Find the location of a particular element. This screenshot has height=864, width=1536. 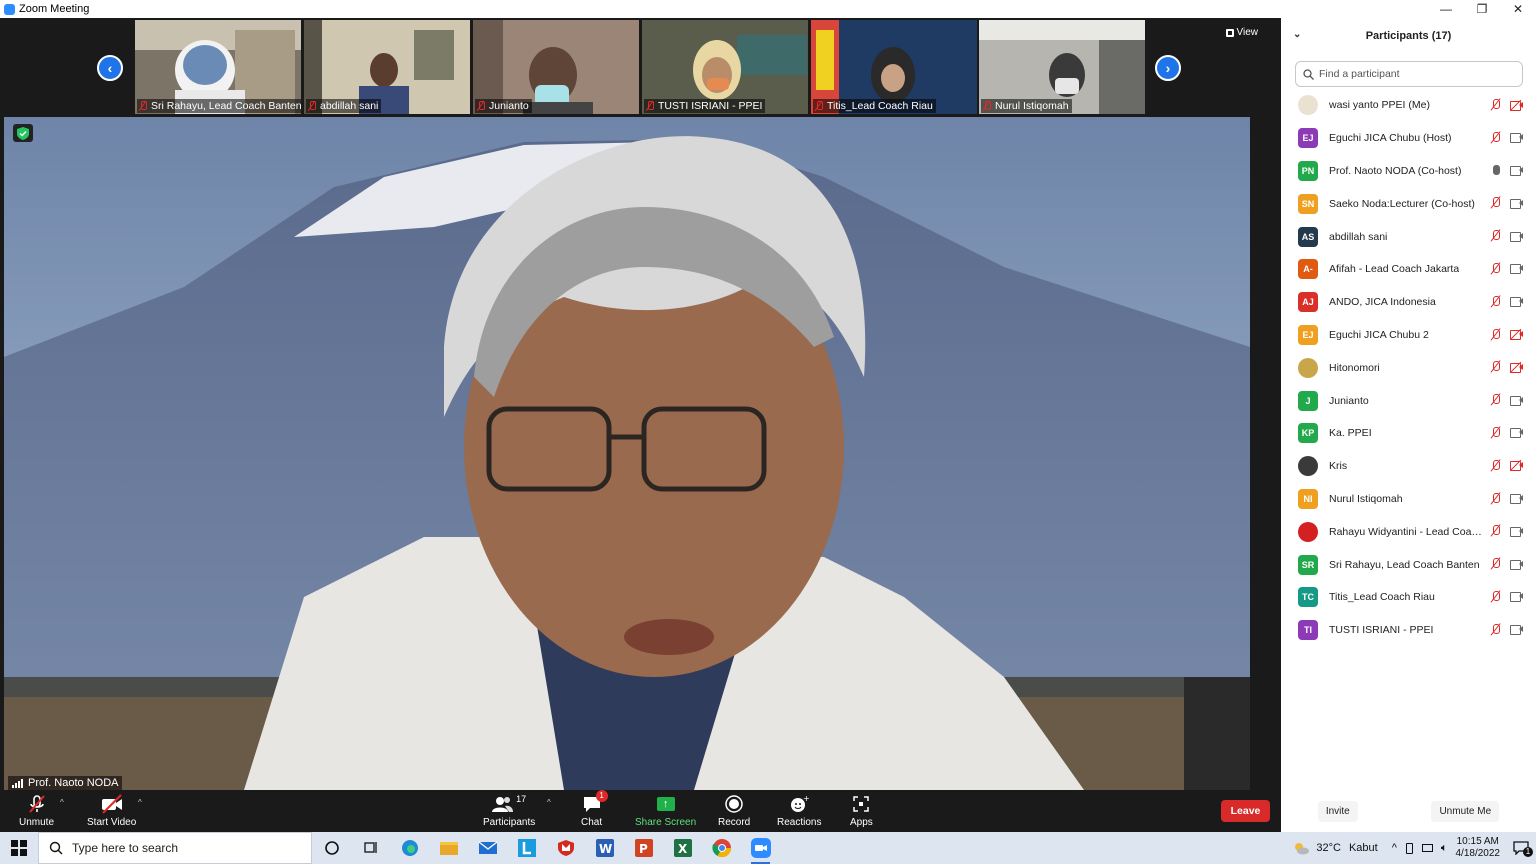

tray-overflow-chevron-icon: ^ is located at coordinates (1394, 848).